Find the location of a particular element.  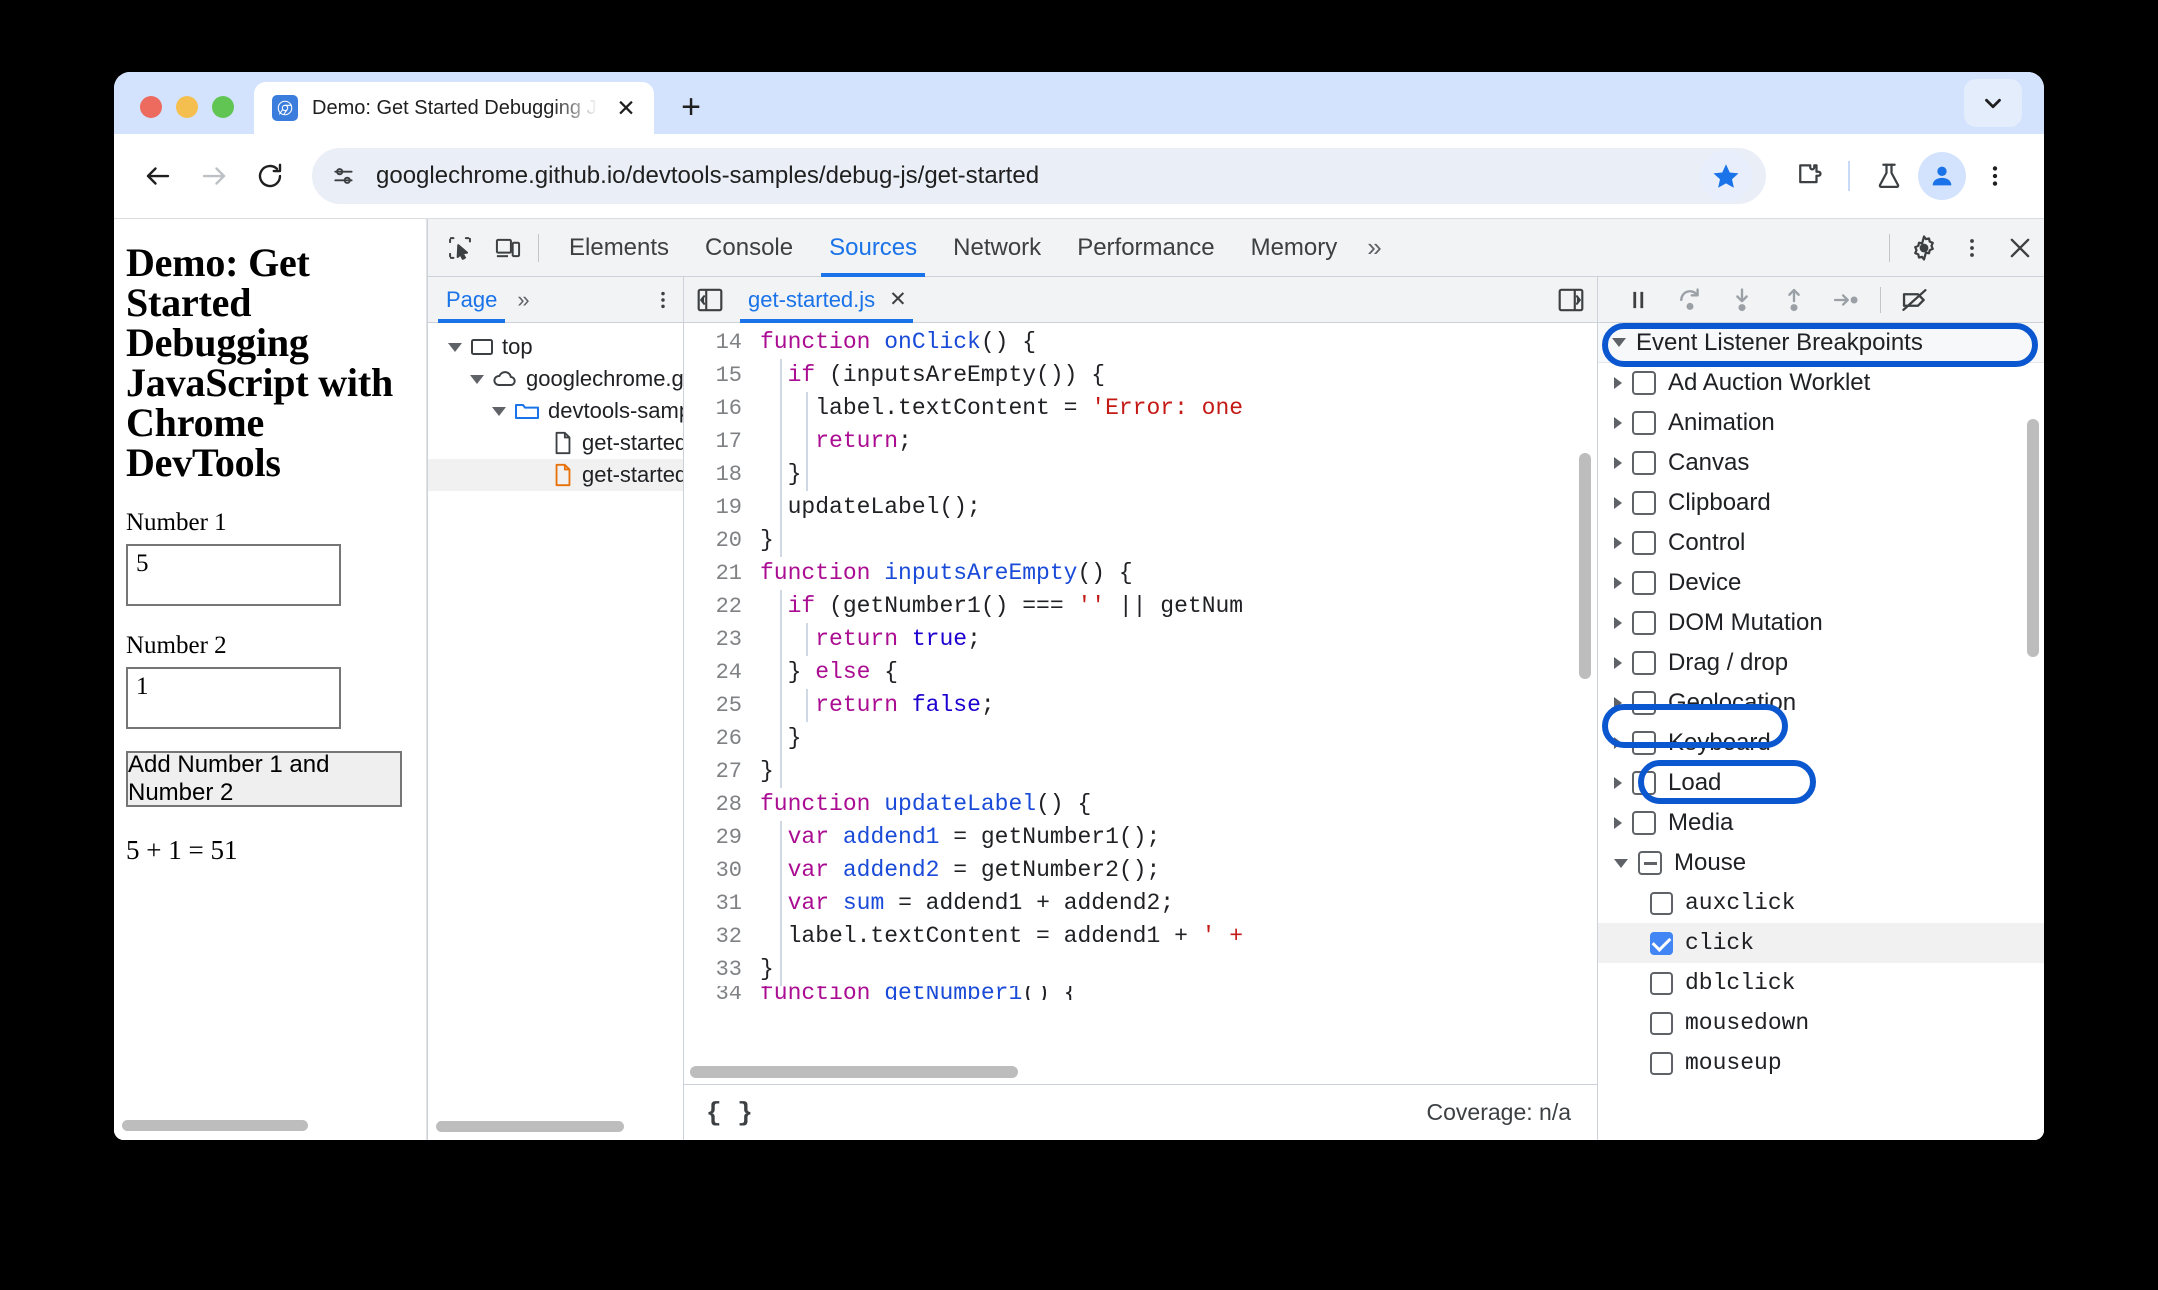

breakpoint-category-control: Control is located at coordinates (1821, 543).